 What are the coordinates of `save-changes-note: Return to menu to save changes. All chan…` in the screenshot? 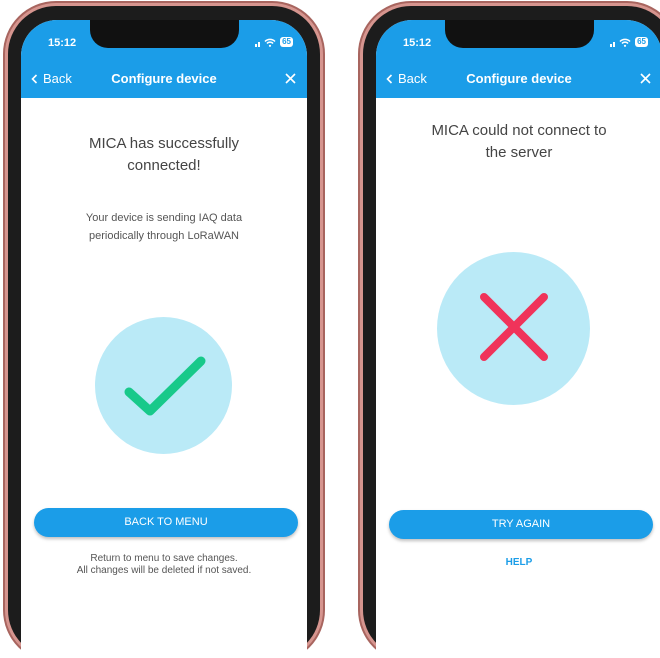 It's located at (164, 564).